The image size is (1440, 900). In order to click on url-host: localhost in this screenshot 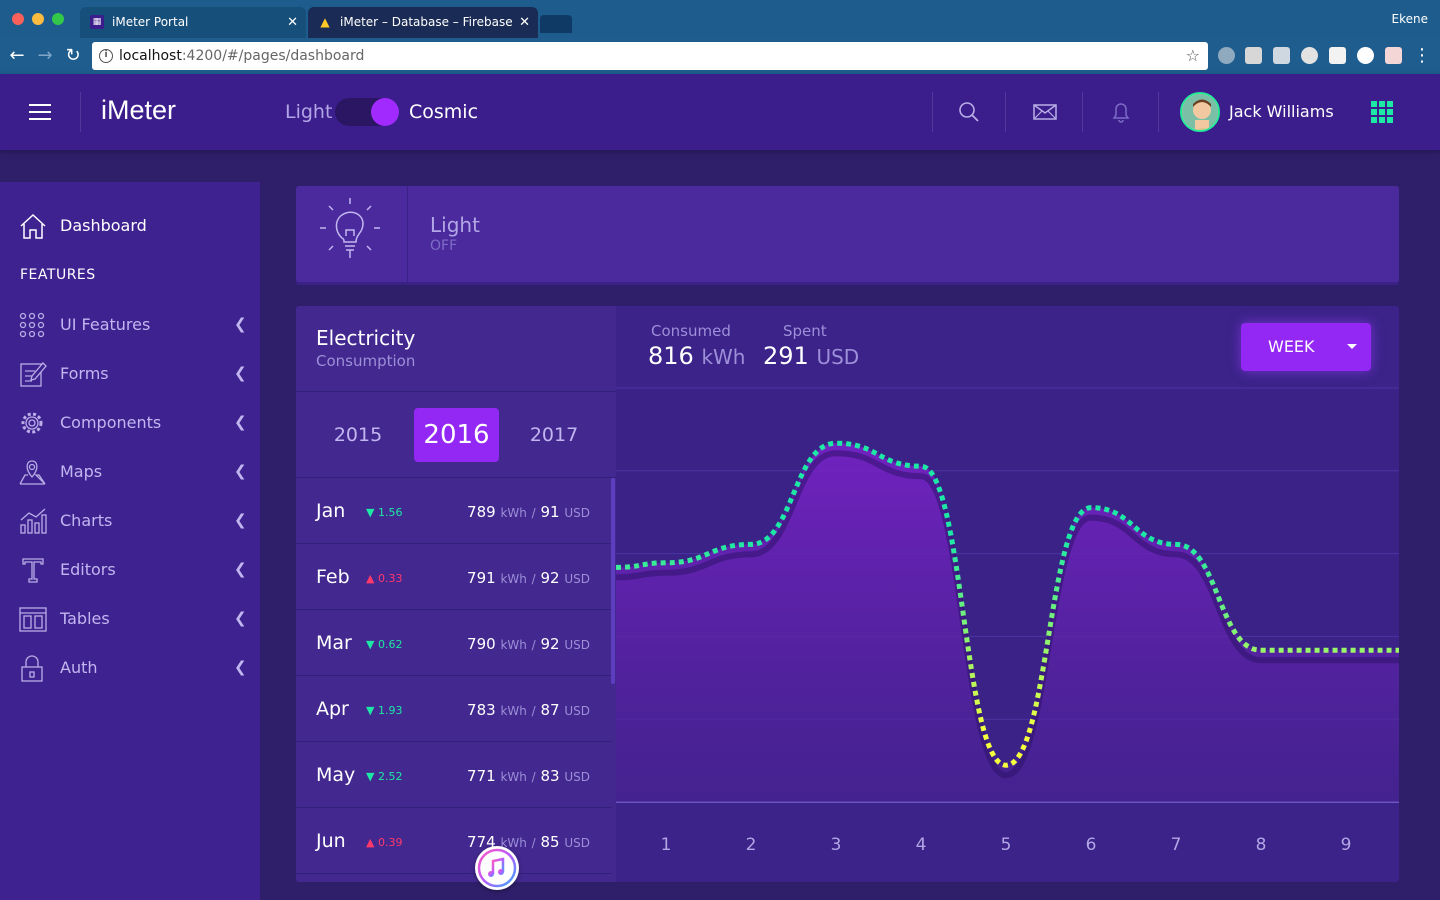, I will do `click(150, 56)`.